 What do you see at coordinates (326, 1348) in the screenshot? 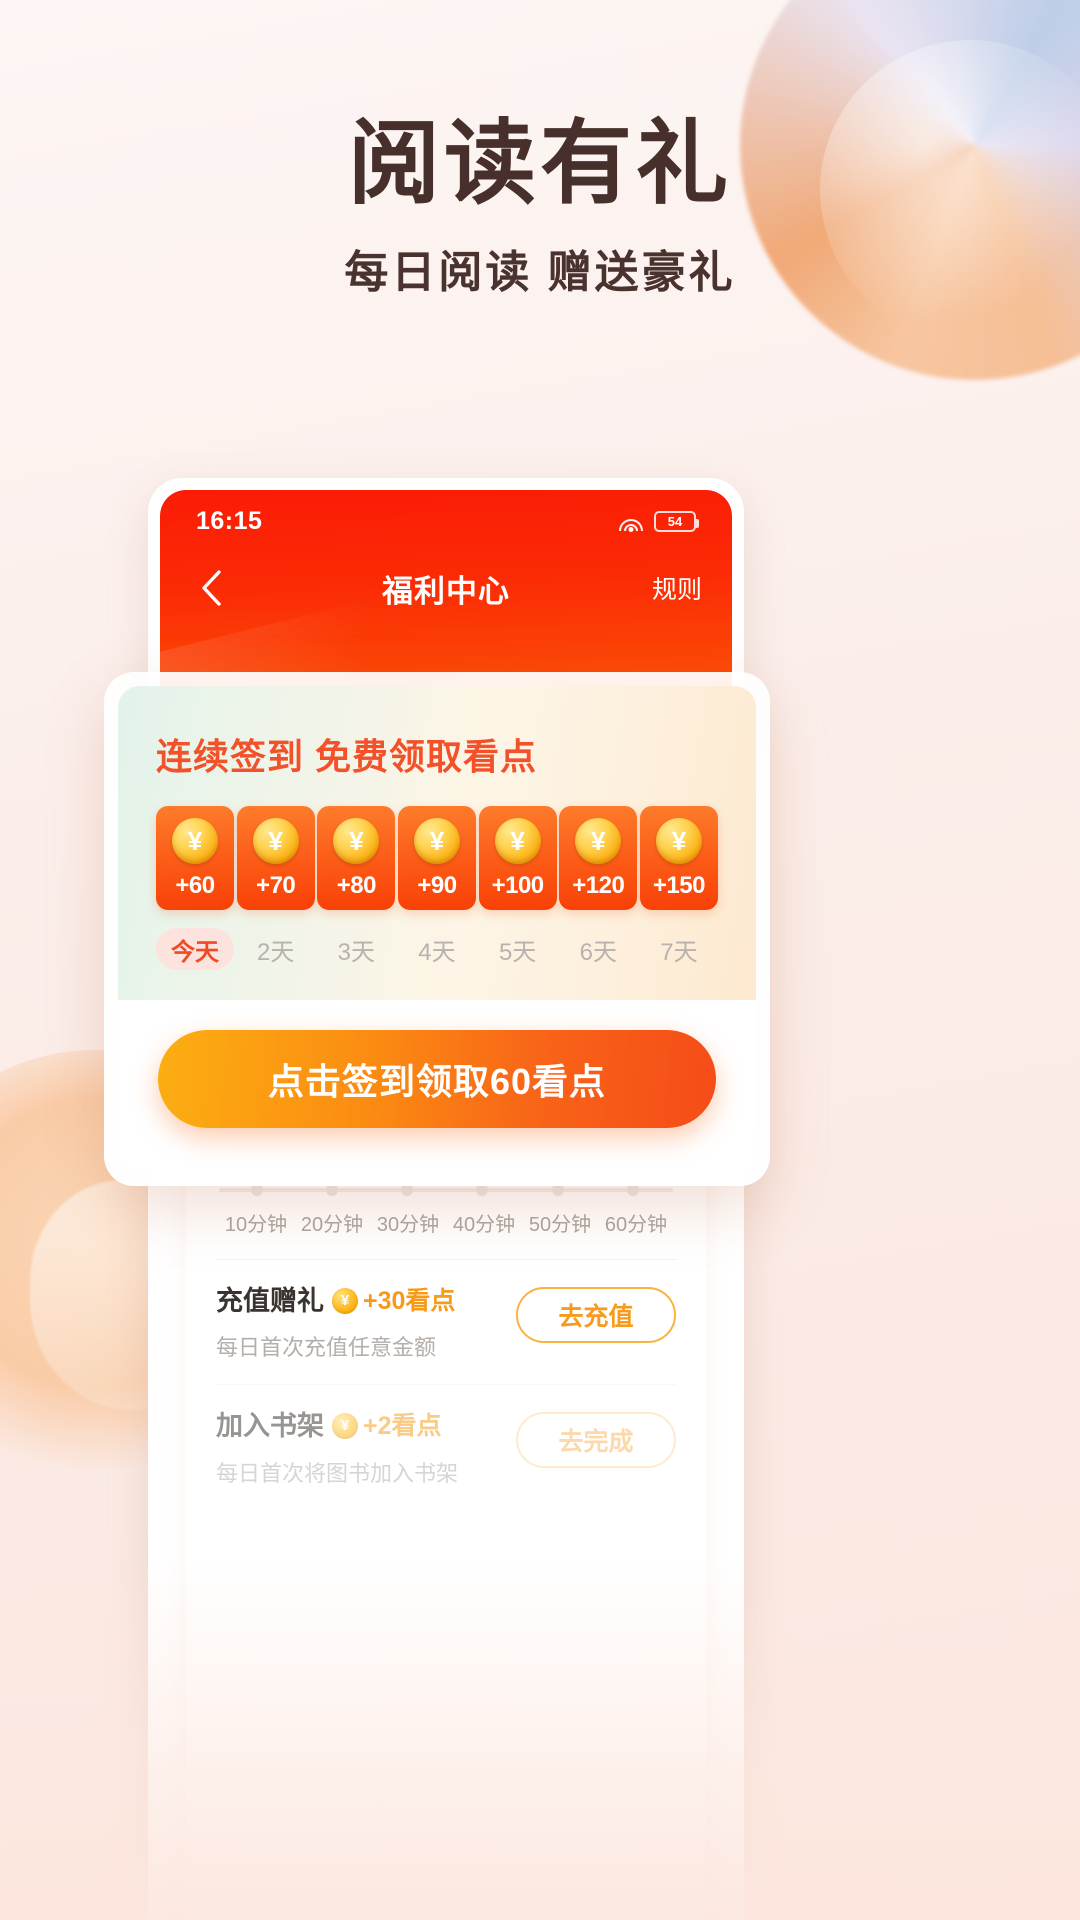
I see `task-description: 每日首次充值任意金额` at bounding box center [326, 1348].